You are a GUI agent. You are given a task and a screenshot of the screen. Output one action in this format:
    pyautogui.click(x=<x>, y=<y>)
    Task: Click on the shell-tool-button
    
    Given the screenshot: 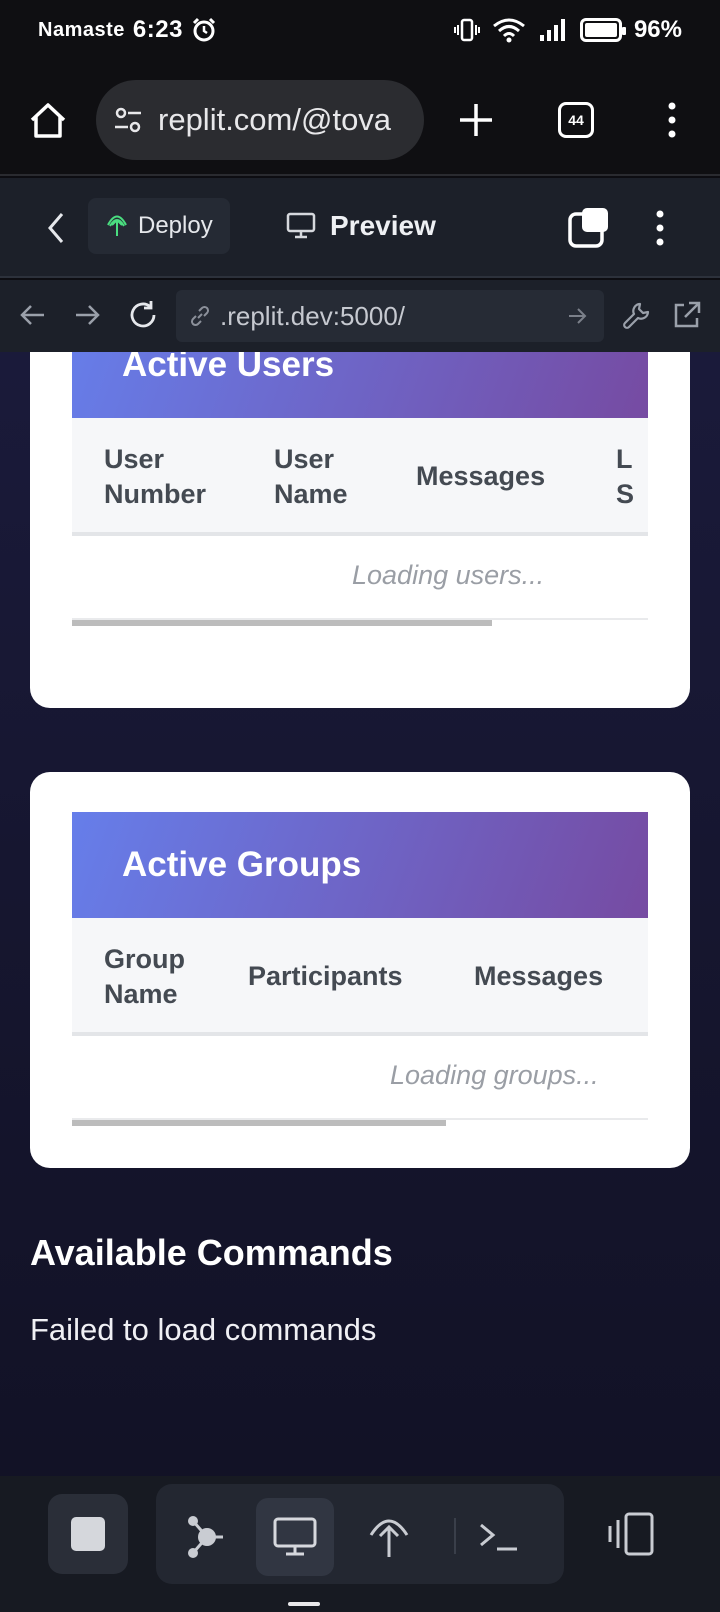 What is the action you would take?
    pyautogui.click(x=499, y=1537)
    